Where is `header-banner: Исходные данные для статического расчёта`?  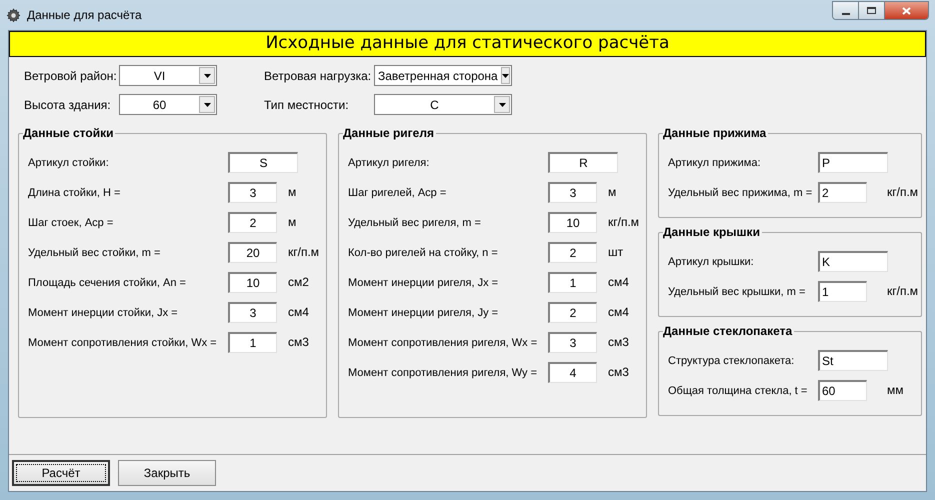 header-banner: Исходные данные для статического расчёта is located at coordinates (467, 44).